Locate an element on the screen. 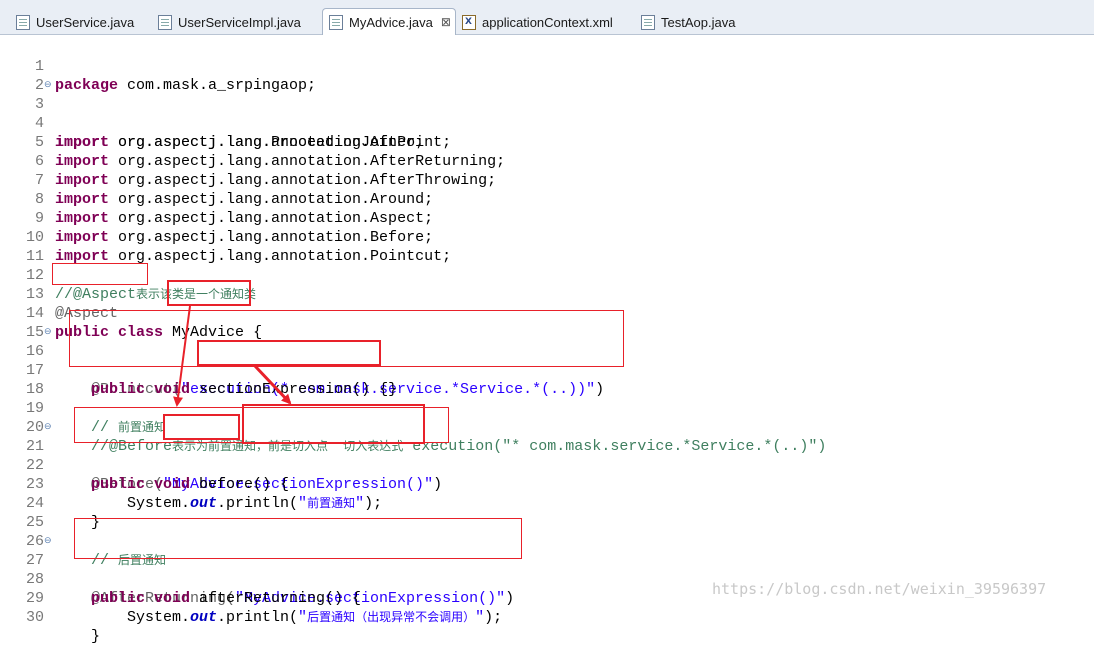 Image resolution: width=1094 pixels, height=665 pixels. code-line: 14 public class MyAdvice { is located at coordinates (547, 313).